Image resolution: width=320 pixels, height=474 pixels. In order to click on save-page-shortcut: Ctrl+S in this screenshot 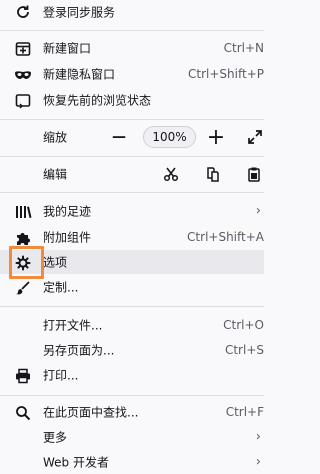, I will do `click(244, 350)`.